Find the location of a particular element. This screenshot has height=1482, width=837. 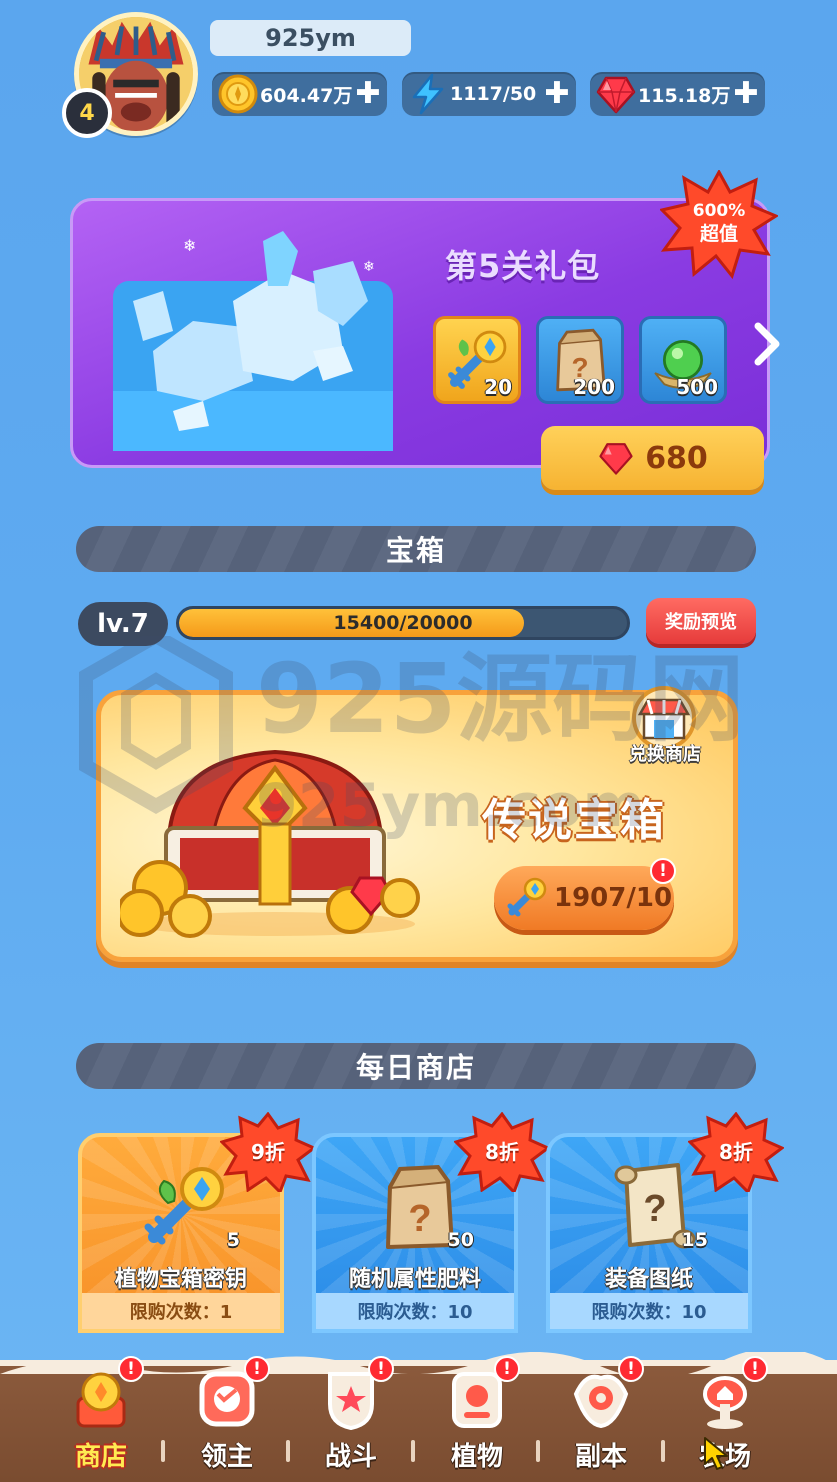

ice-castle-illustration: ❄ ❄ is located at coordinates (253, 341).